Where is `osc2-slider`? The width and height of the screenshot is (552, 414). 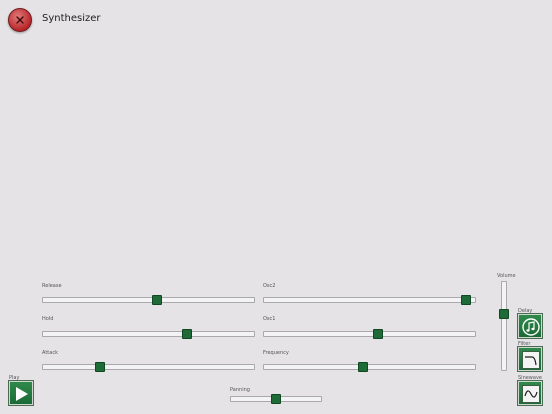 osc2-slider is located at coordinates (369, 300).